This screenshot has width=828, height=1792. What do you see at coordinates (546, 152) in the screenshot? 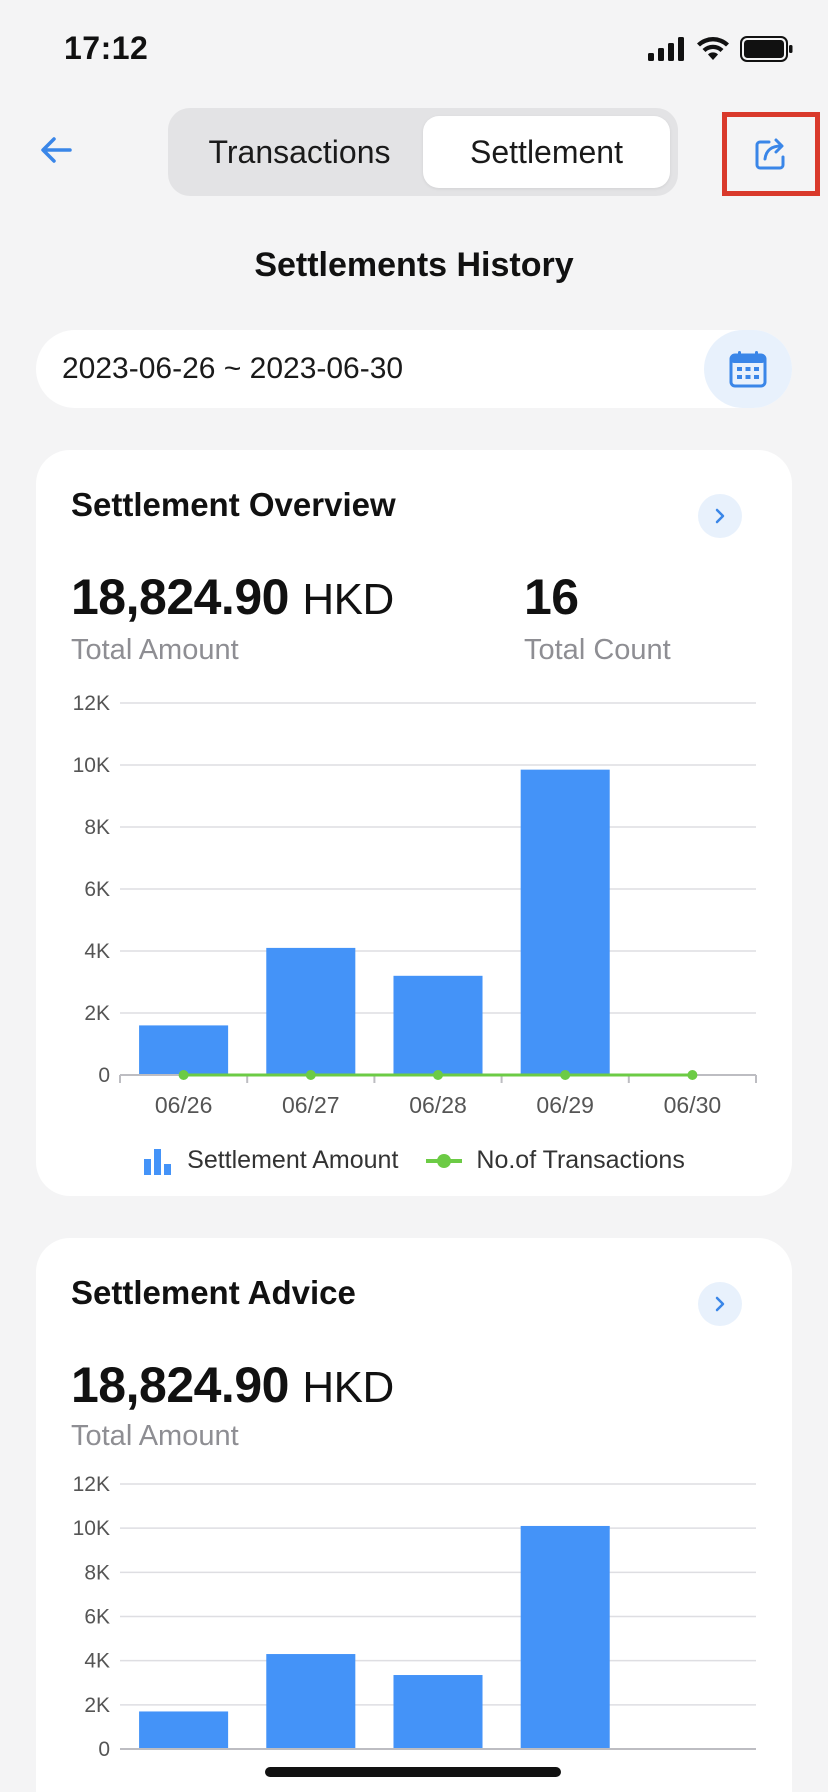
I see `tab-settlement: Settlement` at bounding box center [546, 152].